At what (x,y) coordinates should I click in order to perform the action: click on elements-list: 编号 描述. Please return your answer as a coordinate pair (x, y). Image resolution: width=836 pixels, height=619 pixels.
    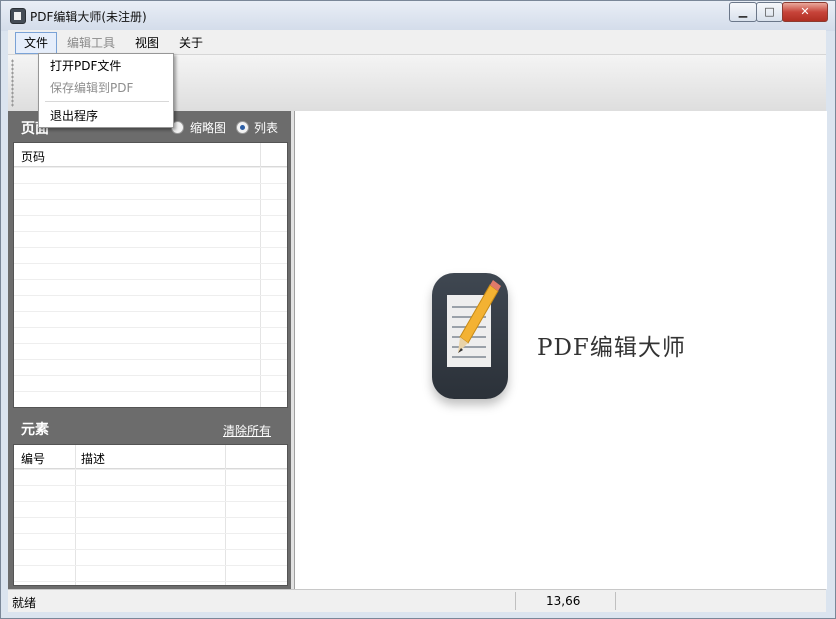
    Looking at the image, I should click on (150, 515).